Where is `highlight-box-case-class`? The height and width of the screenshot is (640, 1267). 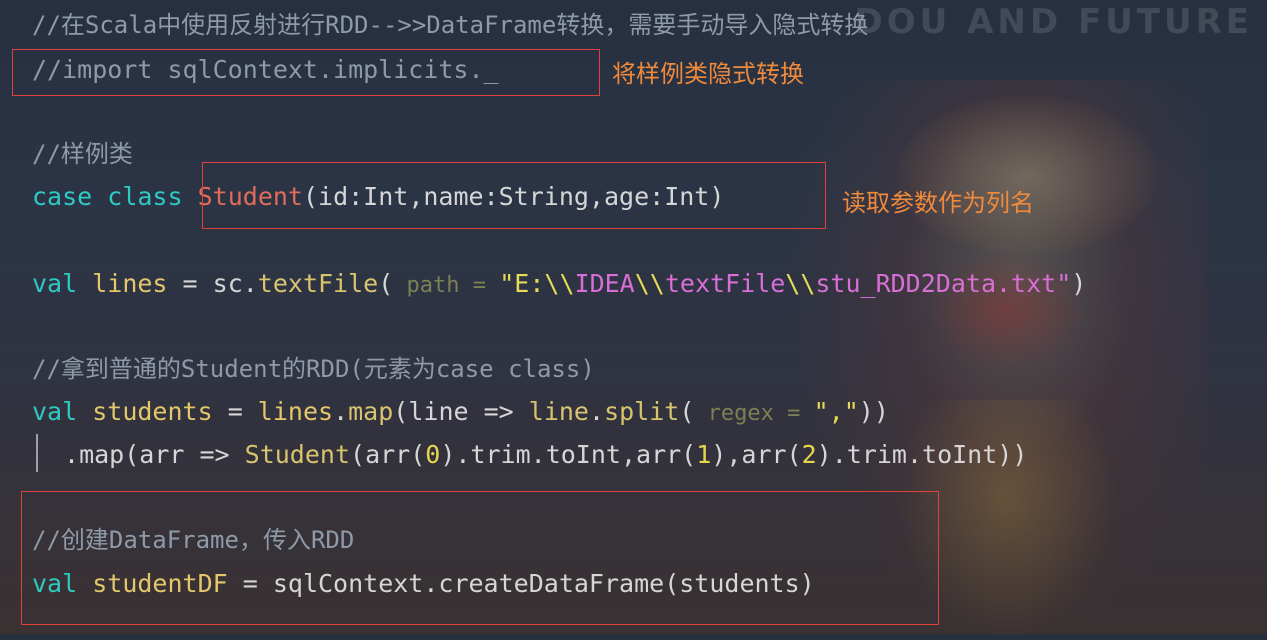
highlight-box-case-class is located at coordinates (514, 195).